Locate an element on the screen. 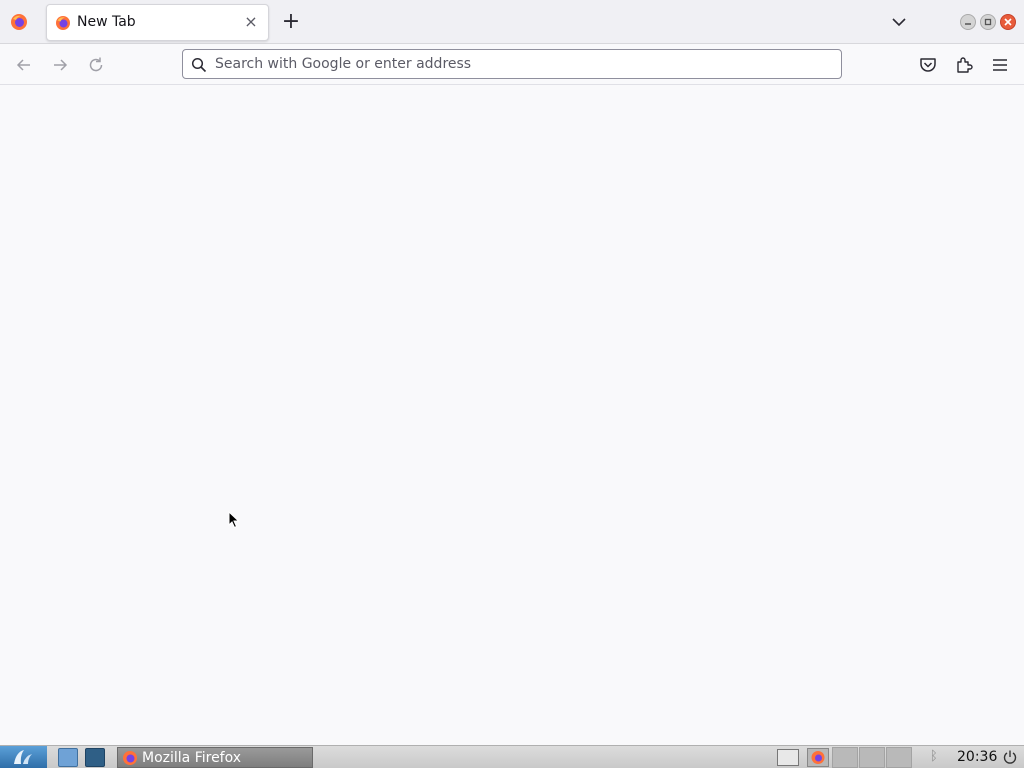  mouse-pointer-icon is located at coordinates (234, 520).